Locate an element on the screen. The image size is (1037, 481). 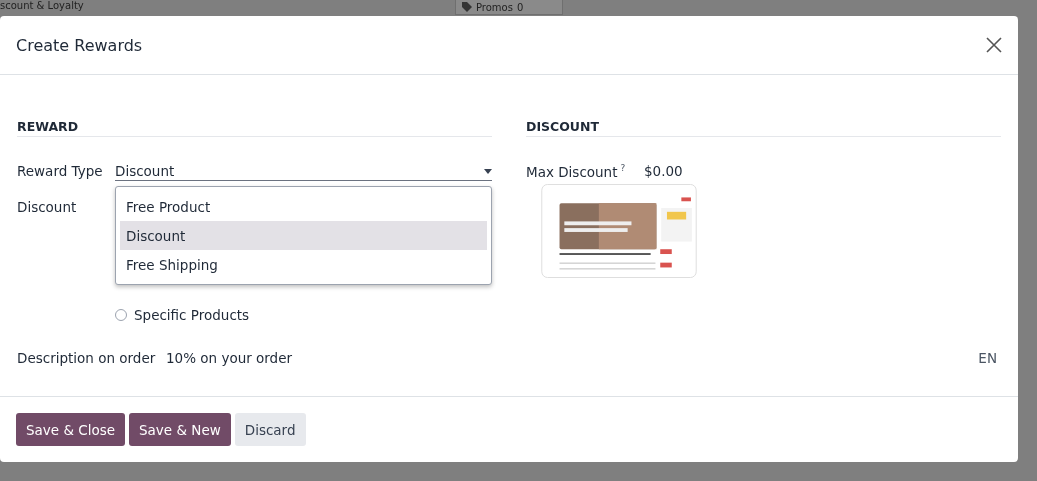
stat-count: 0 is located at coordinates (520, 7).